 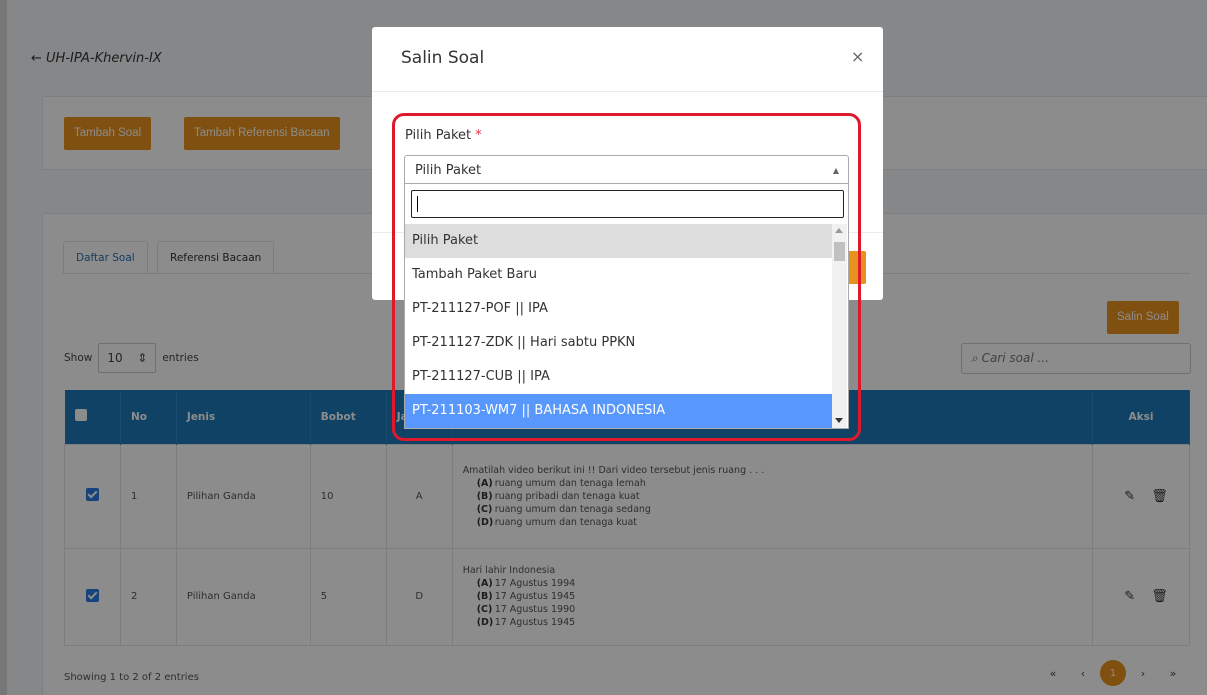 I want to click on modal-title: Salin Soal, so click(x=443, y=58).